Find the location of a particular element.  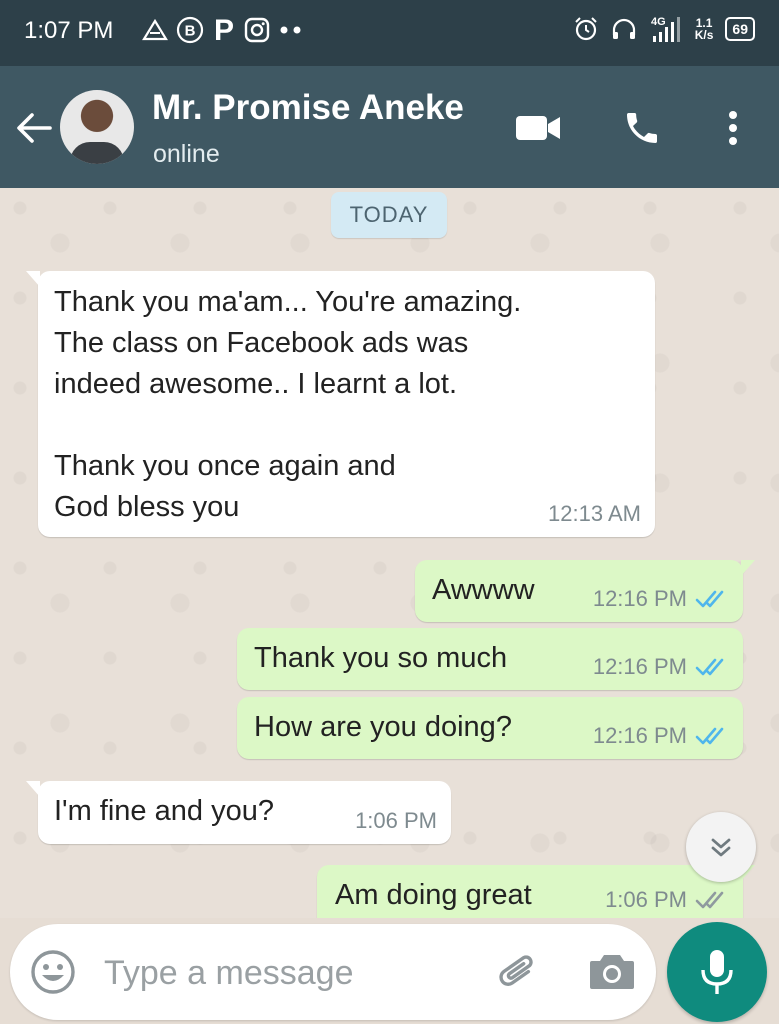

message-text: How are you doing? is located at coordinates (383, 727).